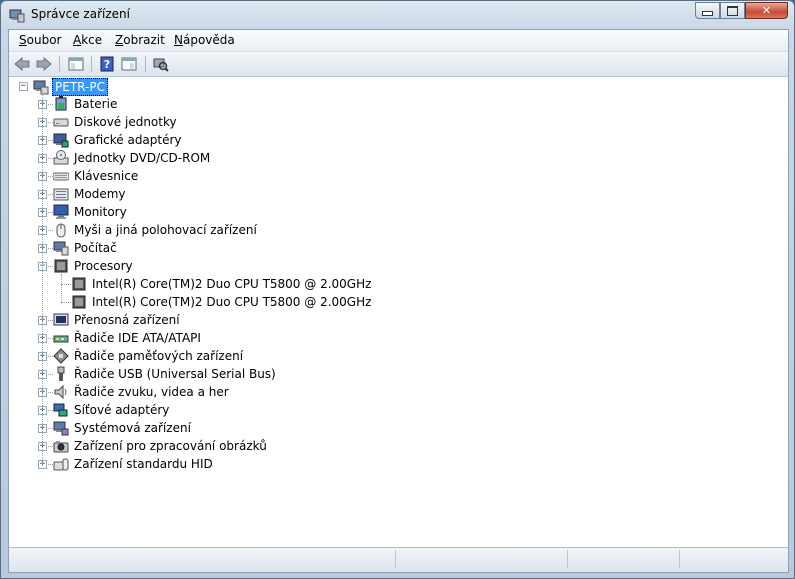 The width and height of the screenshot is (795, 579). Describe the element at coordinates (707, 13) in the screenshot. I see `minimize-icon` at that location.